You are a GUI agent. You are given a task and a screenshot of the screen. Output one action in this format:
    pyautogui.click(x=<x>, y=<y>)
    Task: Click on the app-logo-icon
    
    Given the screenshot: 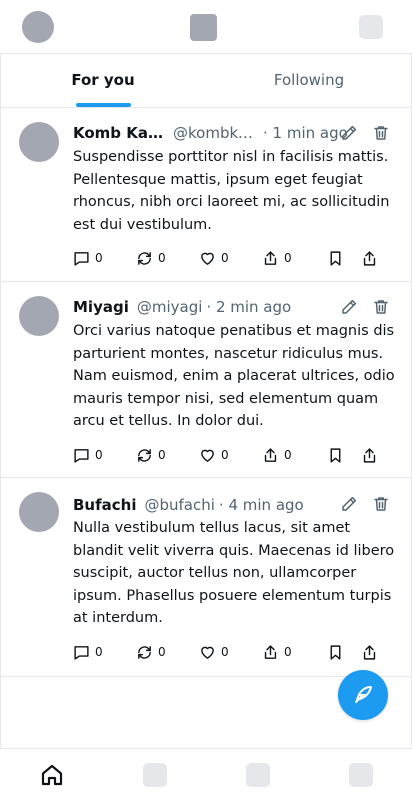 What is the action you would take?
    pyautogui.click(x=203, y=27)
    